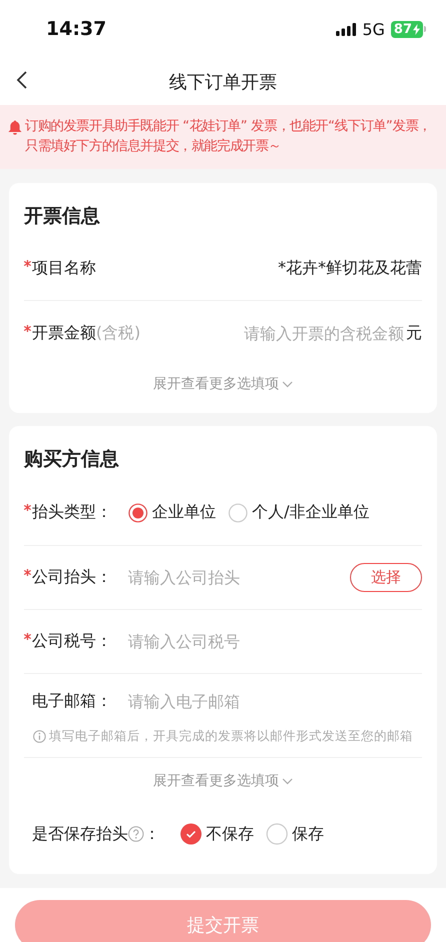 The width and height of the screenshot is (446, 942). I want to click on label-colon: ：, so click(152, 834).